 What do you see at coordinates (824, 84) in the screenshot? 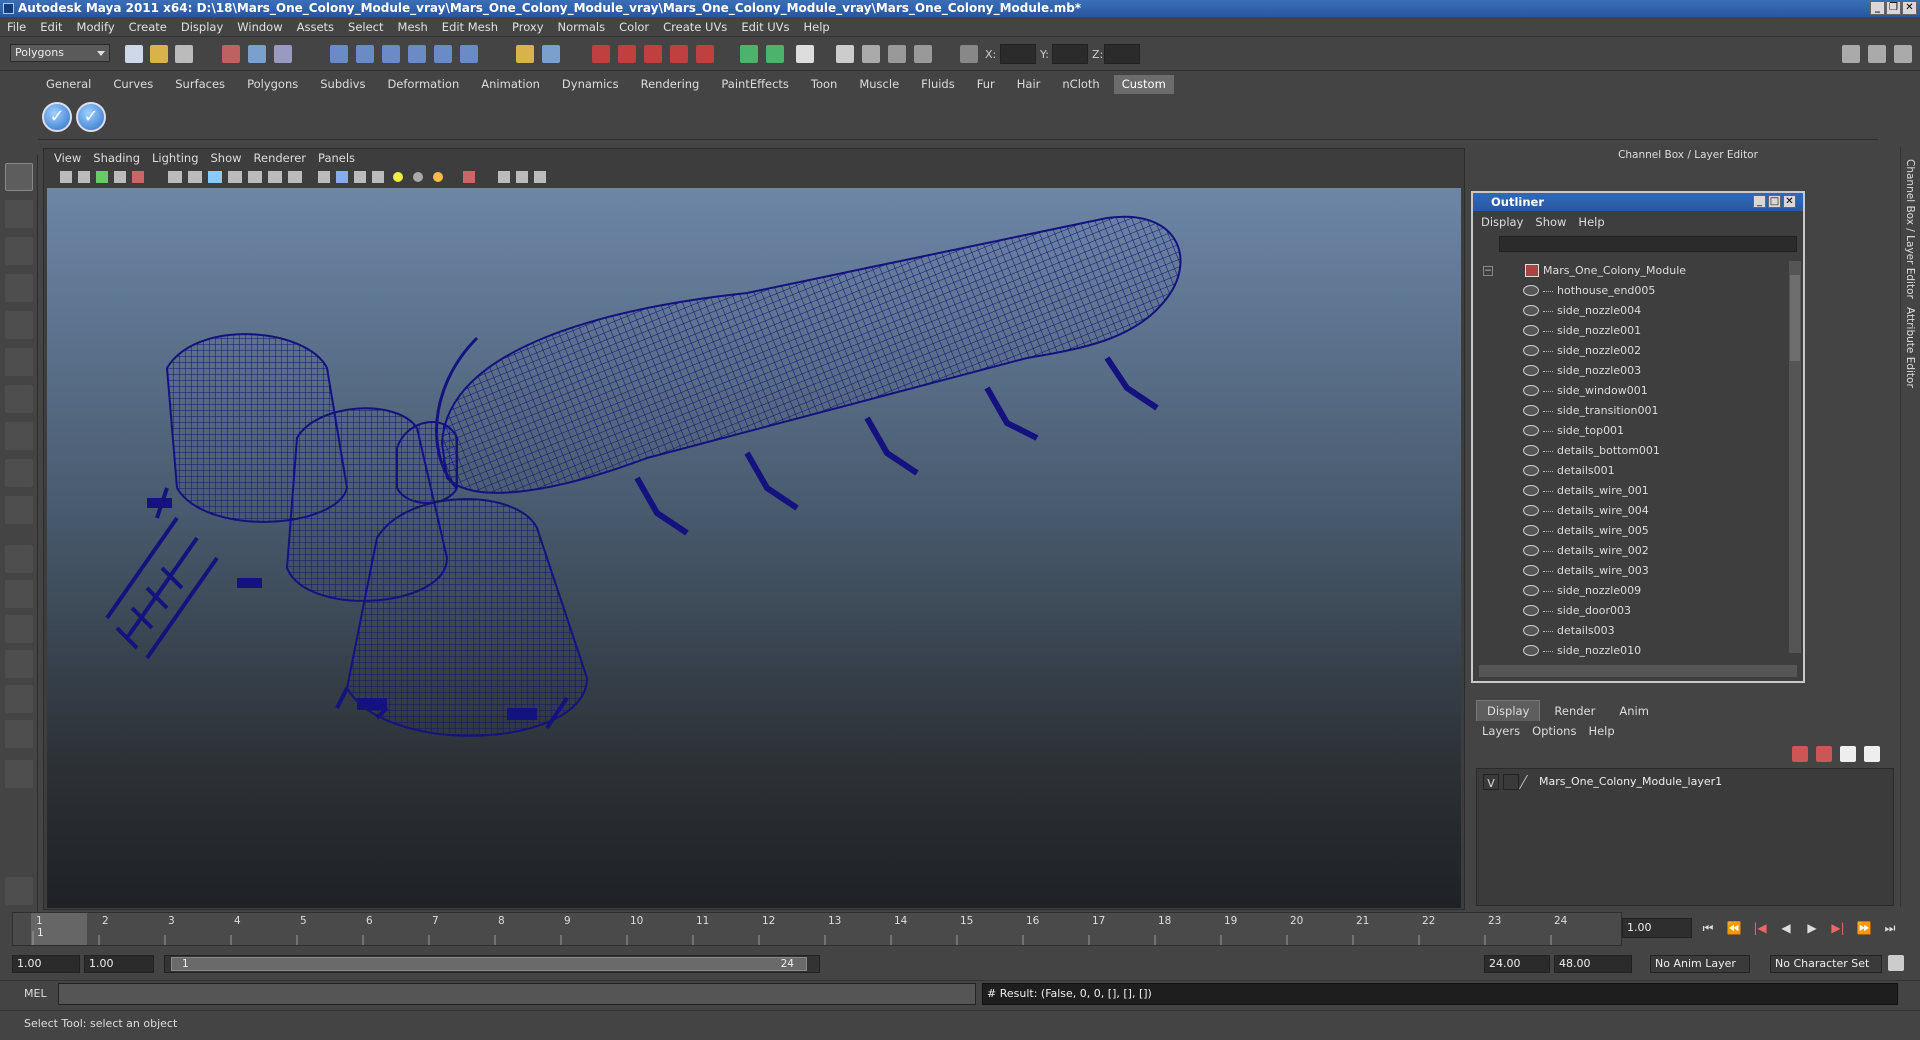
I see `shelf-tab-toon: Toon` at bounding box center [824, 84].